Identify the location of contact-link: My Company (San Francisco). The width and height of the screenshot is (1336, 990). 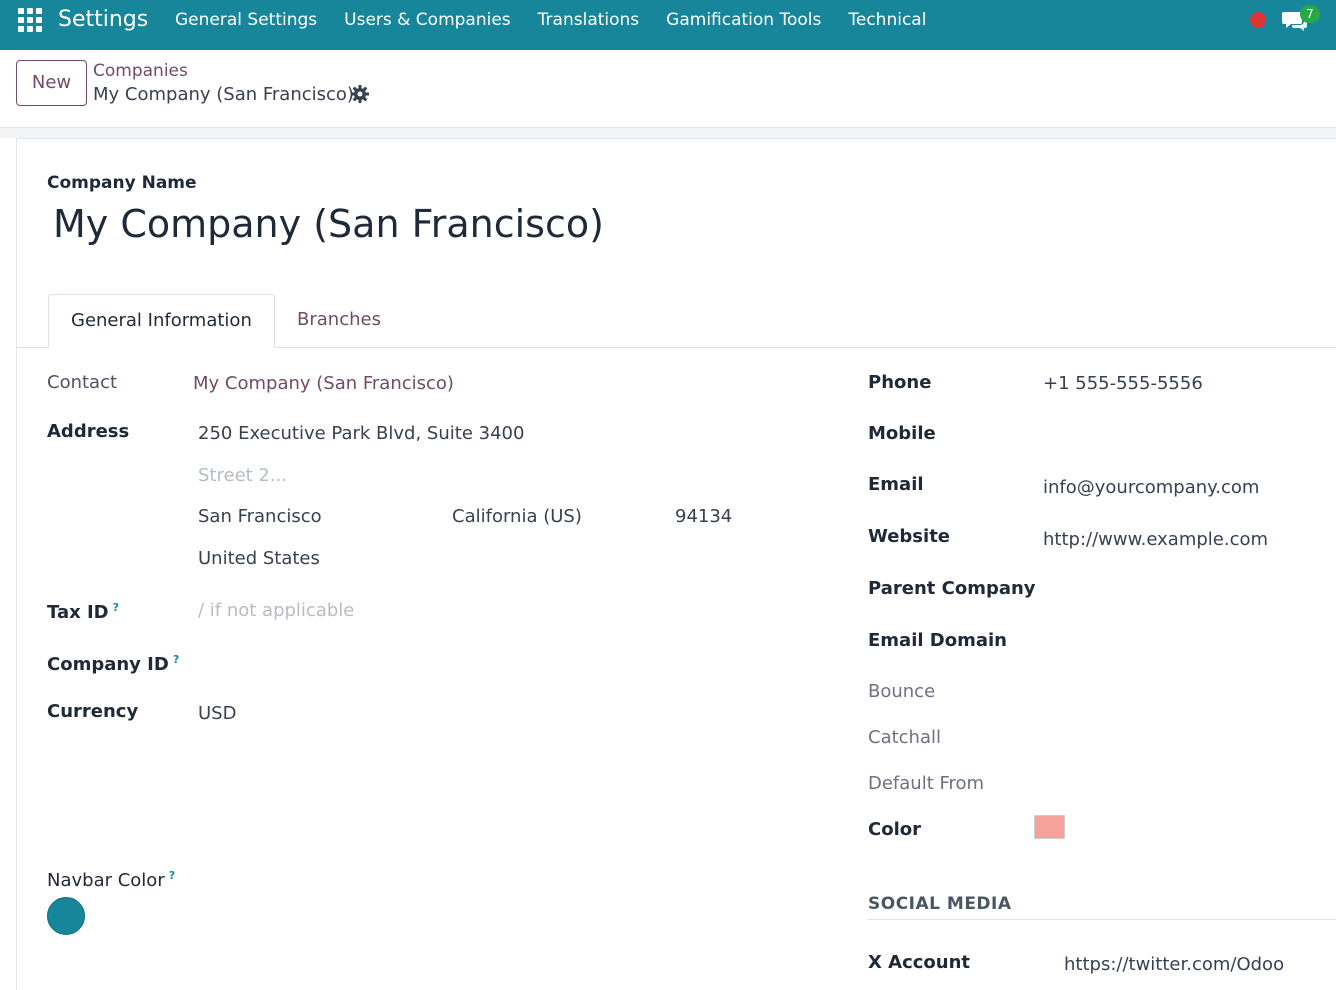
(323, 384).